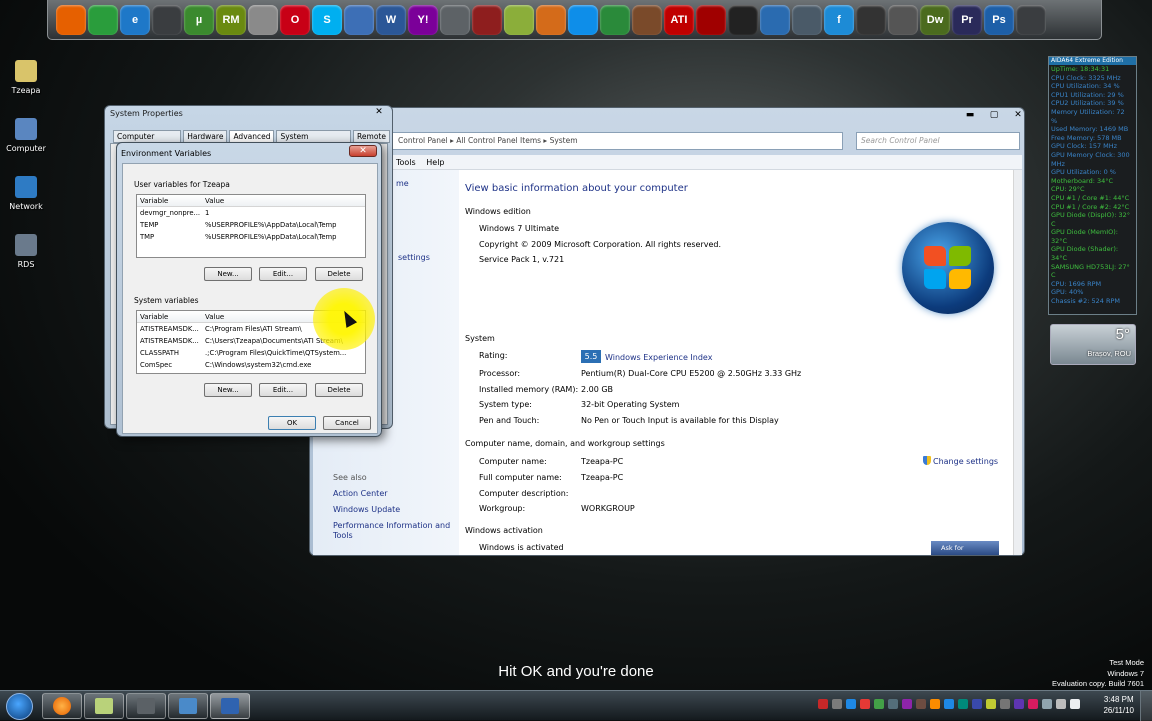  I want to click on ok-button: OK, so click(292, 423).